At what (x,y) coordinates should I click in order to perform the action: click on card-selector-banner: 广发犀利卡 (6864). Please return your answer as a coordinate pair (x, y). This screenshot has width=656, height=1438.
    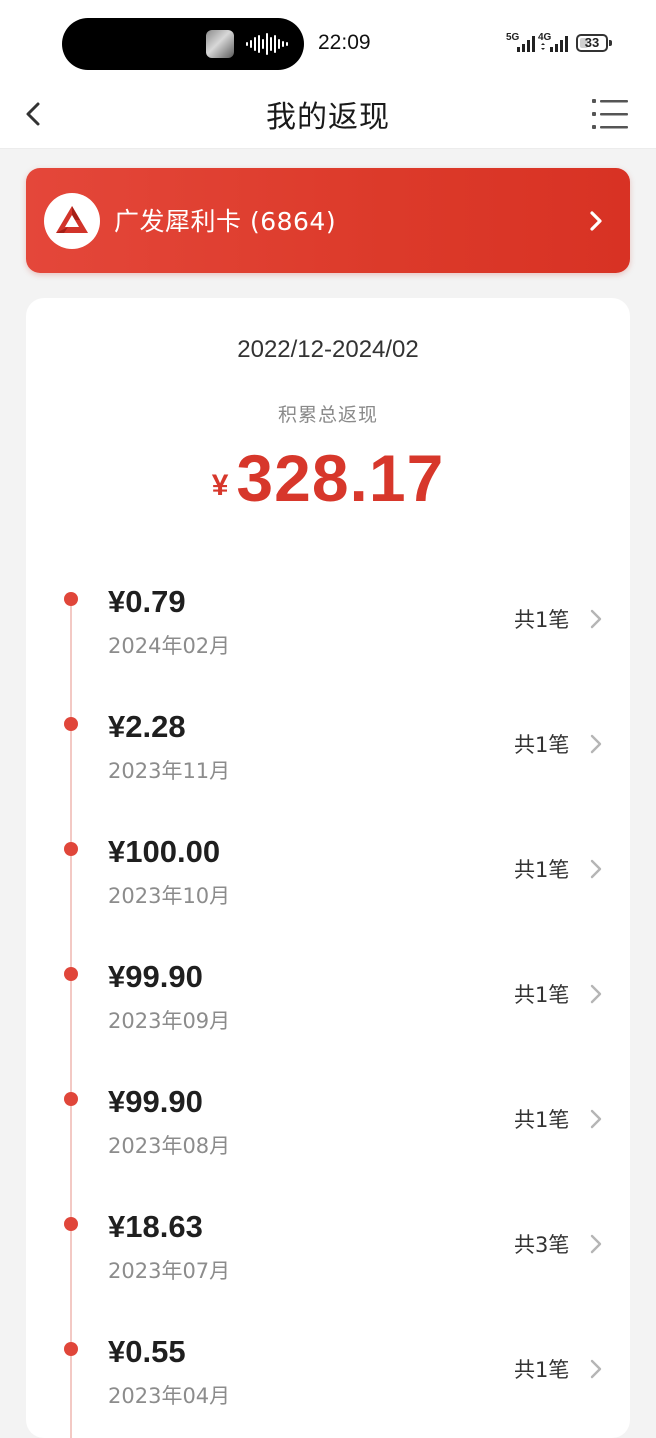
    Looking at the image, I should click on (328, 220).